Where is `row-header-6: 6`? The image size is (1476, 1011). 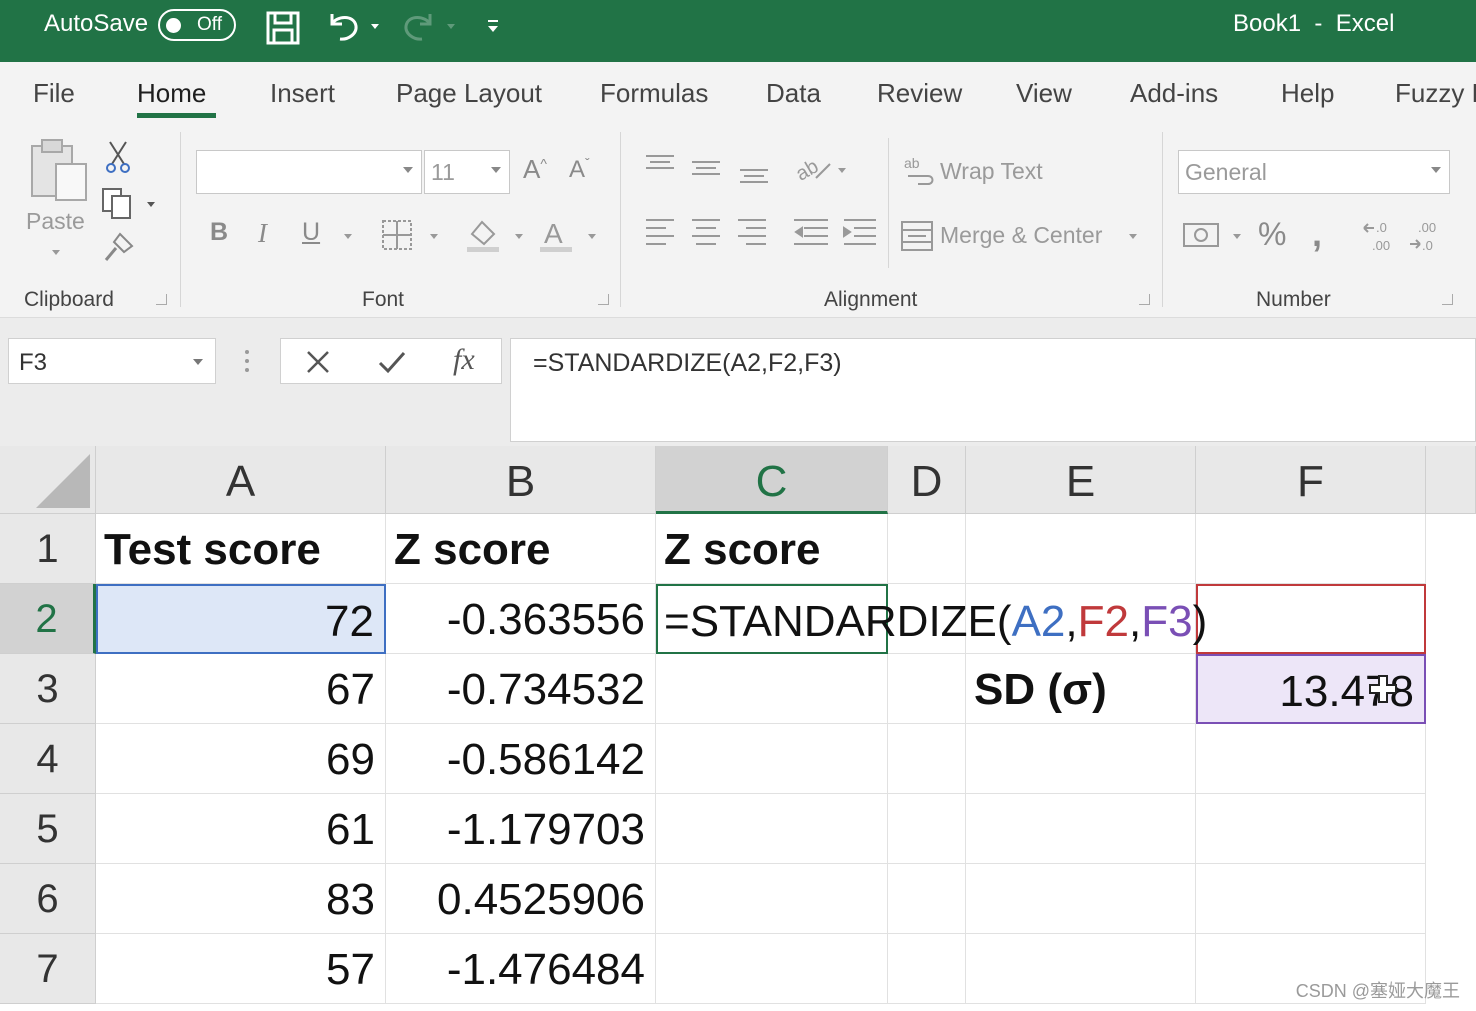 row-header-6: 6 is located at coordinates (48, 899).